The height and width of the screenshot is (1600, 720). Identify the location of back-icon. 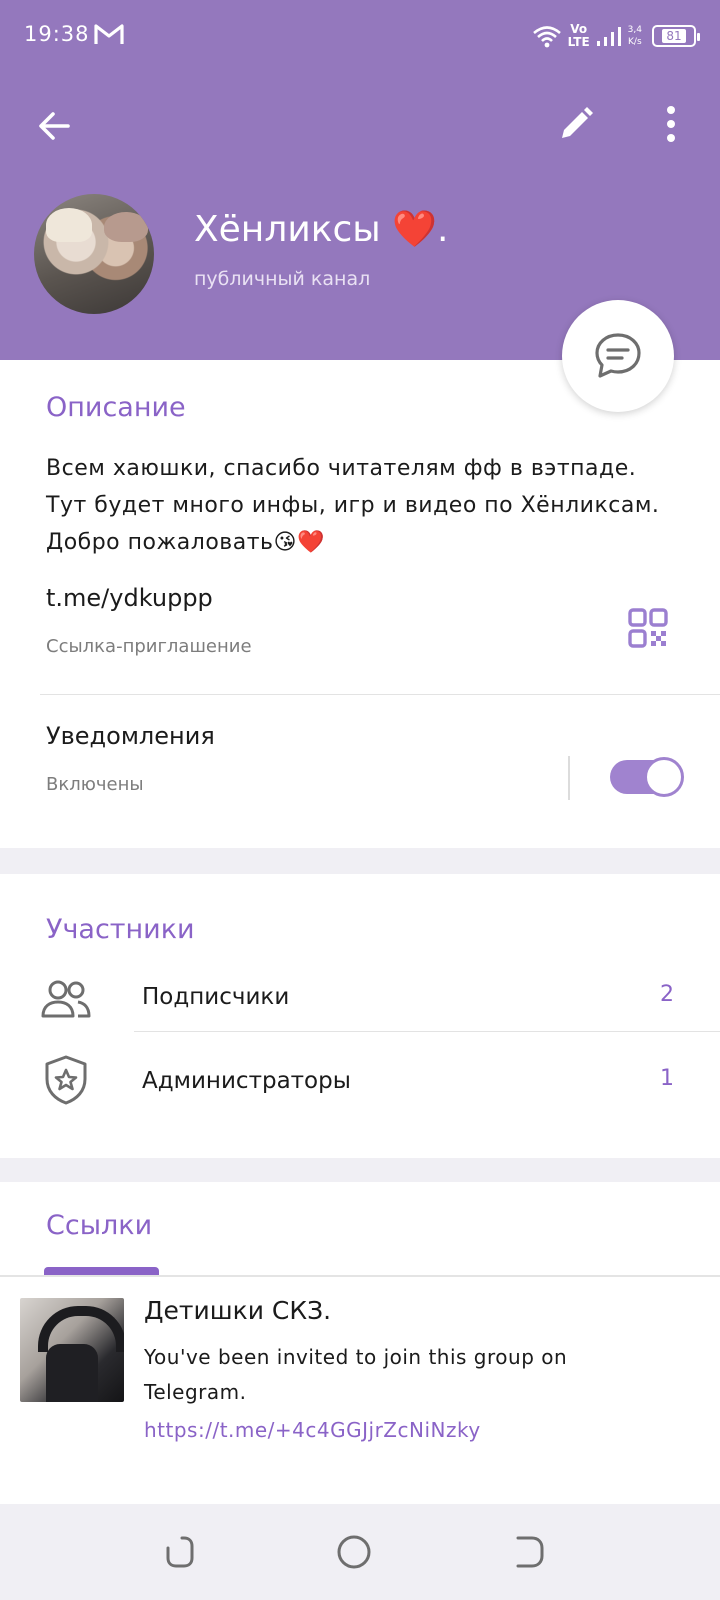
(530, 1552).